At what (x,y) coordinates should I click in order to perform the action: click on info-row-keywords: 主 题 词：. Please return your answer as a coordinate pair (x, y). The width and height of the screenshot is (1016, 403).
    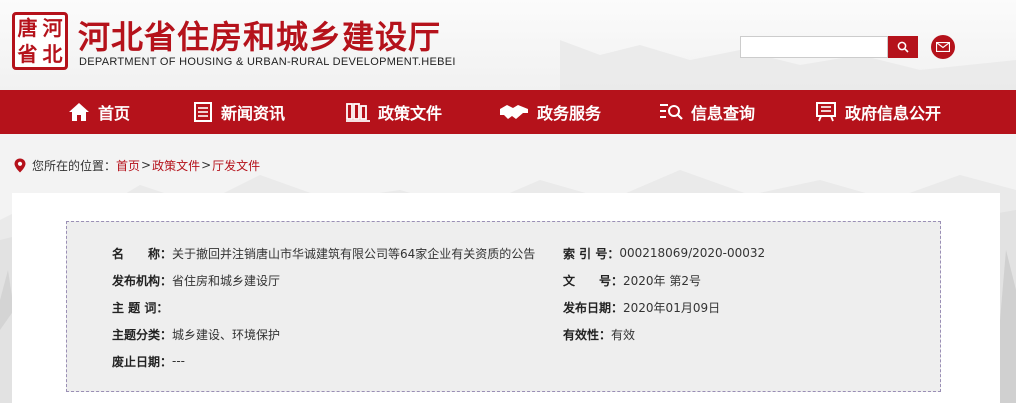
    Looking at the image, I should click on (140, 307).